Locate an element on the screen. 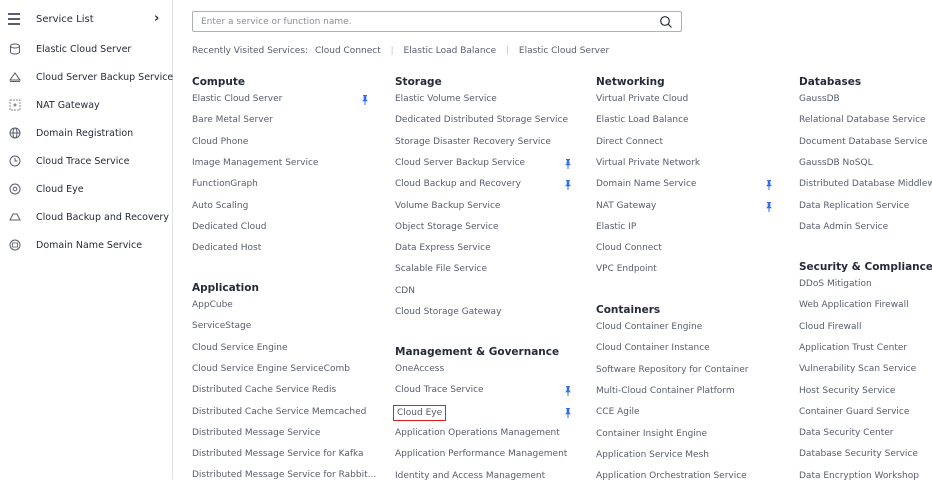 Image resolution: width=932 pixels, height=481 pixels. service-link: AppCube is located at coordinates (212, 305).